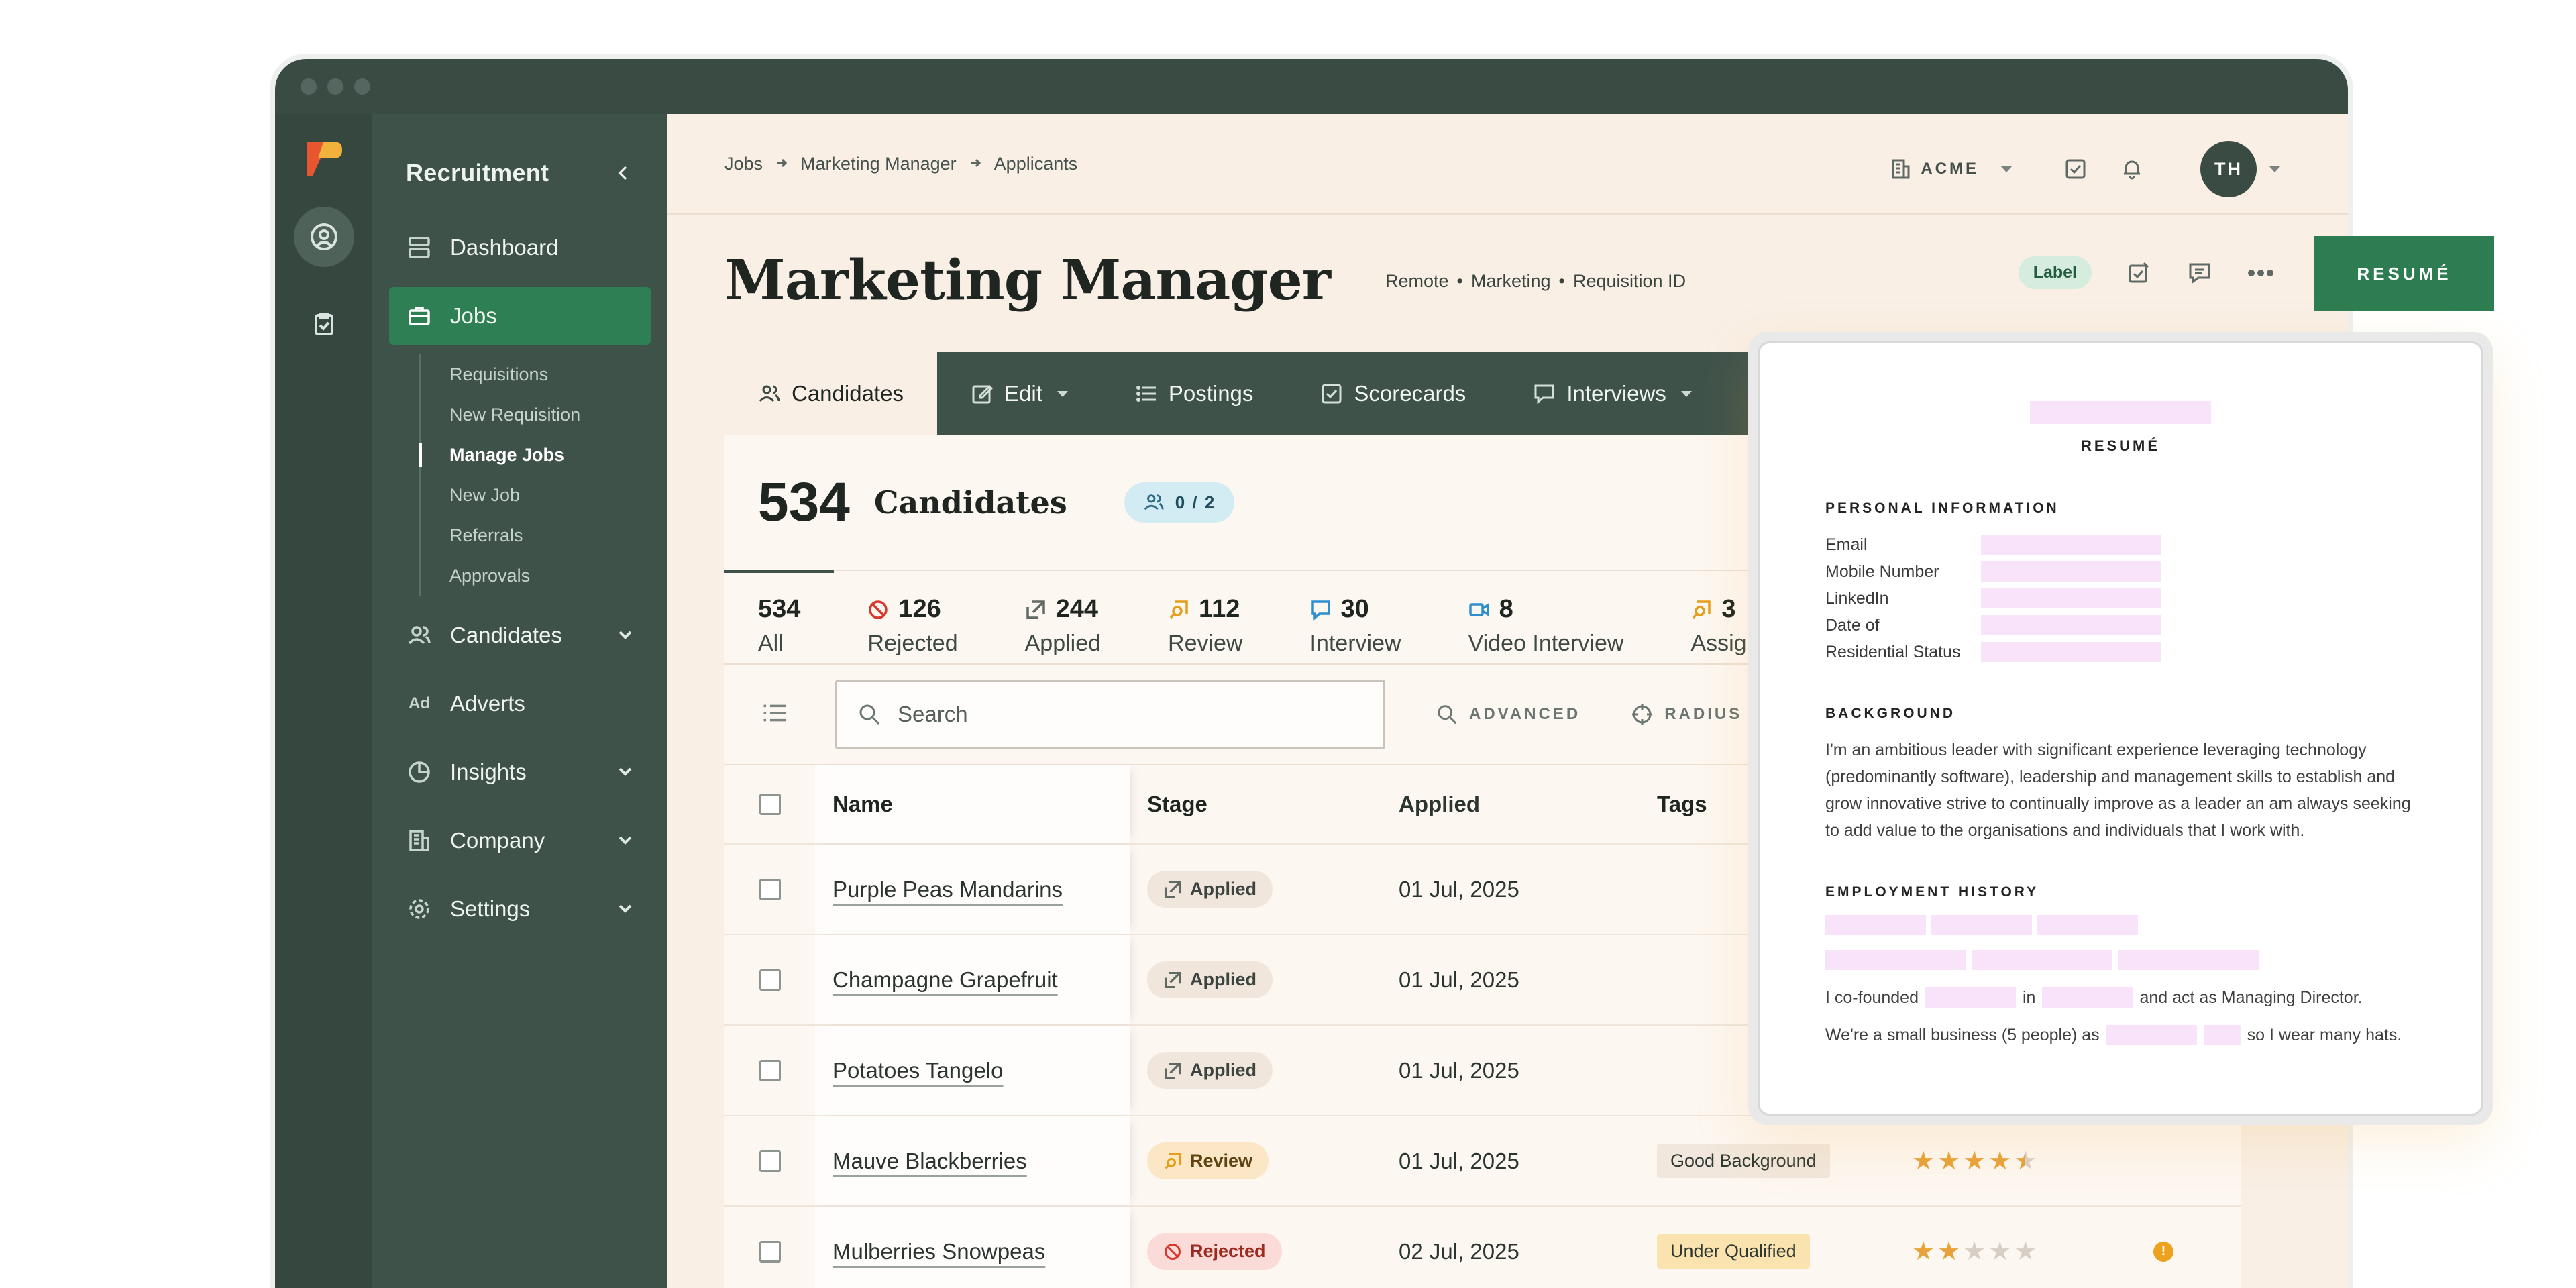 This screenshot has width=2576, height=1288. I want to click on candidate-tag: Good Background, so click(1743, 1161).